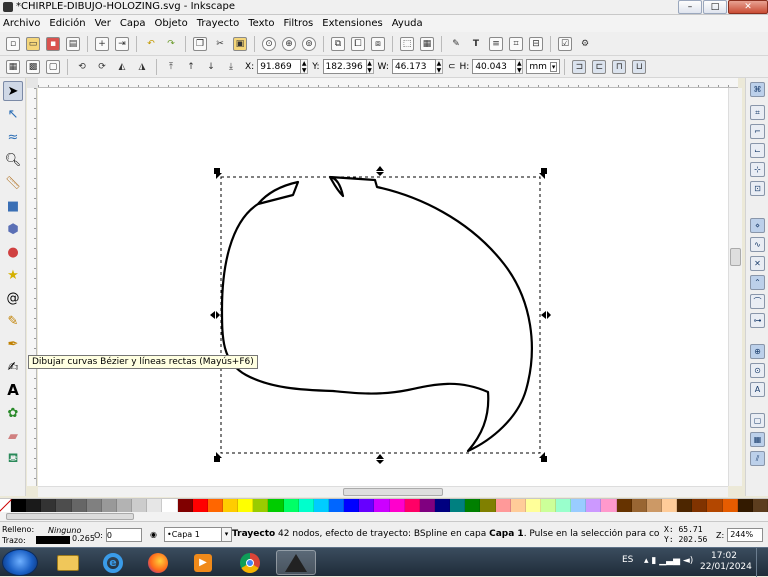 The width and height of the screenshot is (768, 577). I want to click on show-desktop-button, so click(762, 562).